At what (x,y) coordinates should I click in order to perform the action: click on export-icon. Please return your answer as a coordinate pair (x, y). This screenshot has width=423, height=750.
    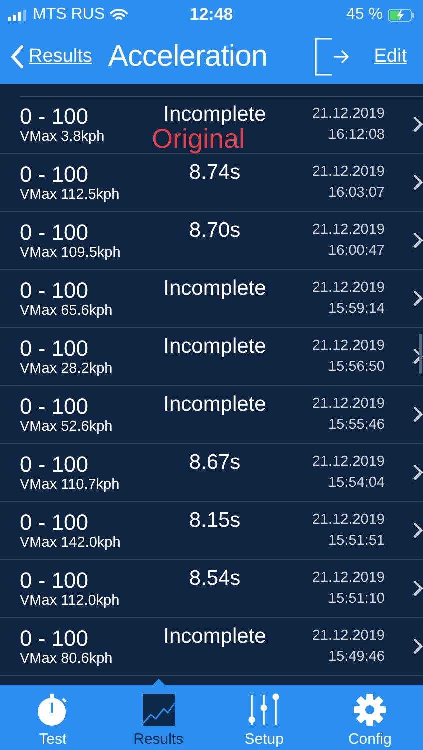
    Looking at the image, I should click on (332, 57).